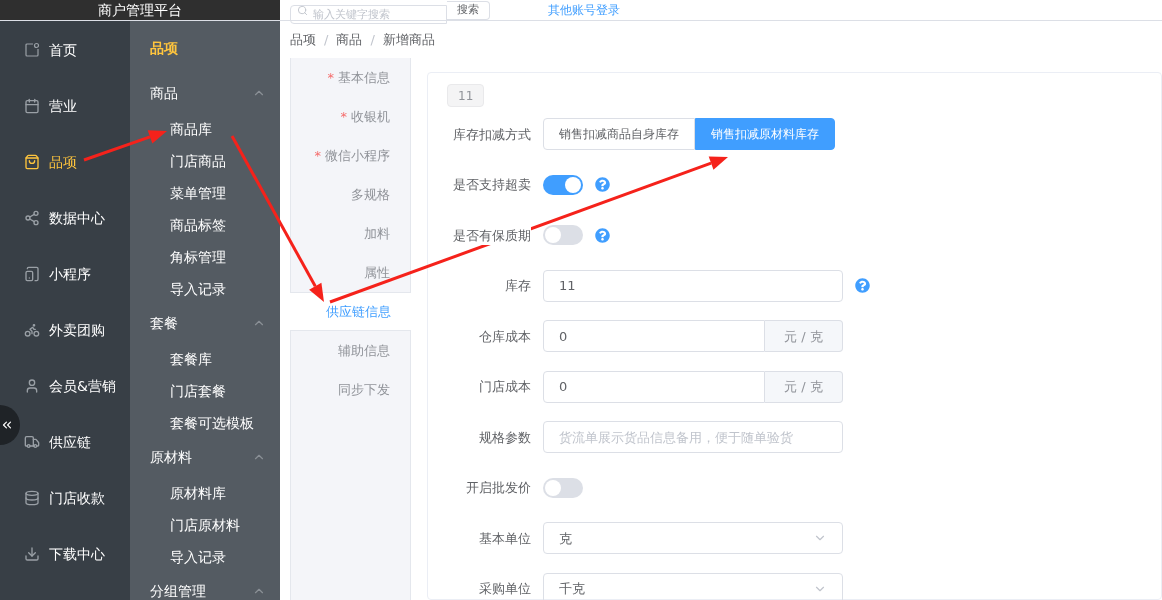  Describe the element at coordinates (75, 554) in the screenshot. I see `nav-item: 下载中心` at that location.